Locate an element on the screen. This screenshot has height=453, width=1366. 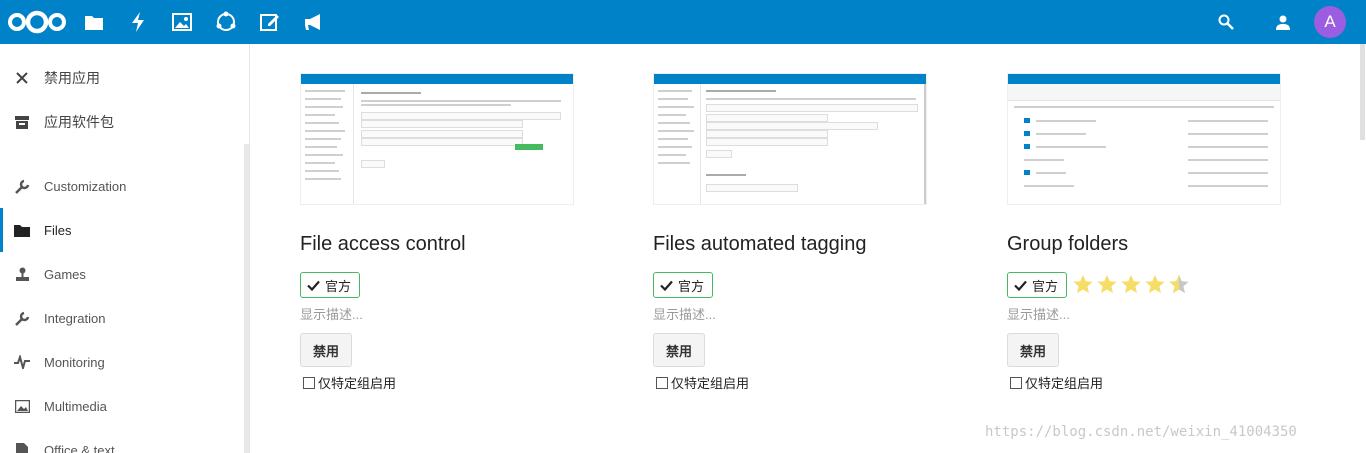
gallery-icon is located at coordinates (182, 22).